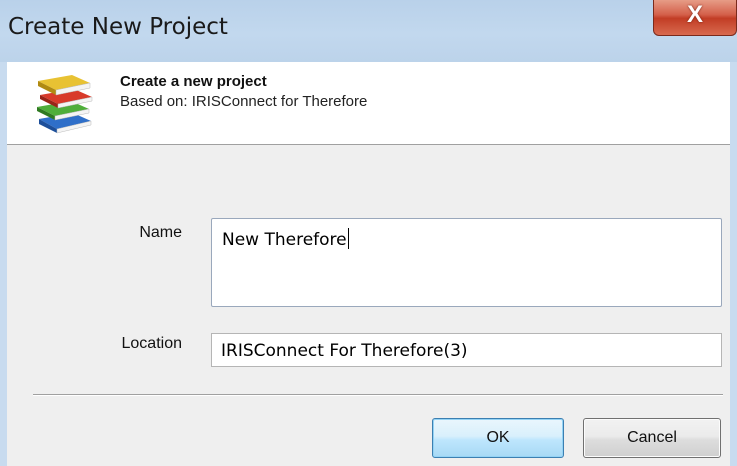 This screenshot has width=737, height=466. Describe the element at coordinates (244, 101) in the screenshot. I see `header-subtitle: Based on: IRISConnect for Therefore` at that location.